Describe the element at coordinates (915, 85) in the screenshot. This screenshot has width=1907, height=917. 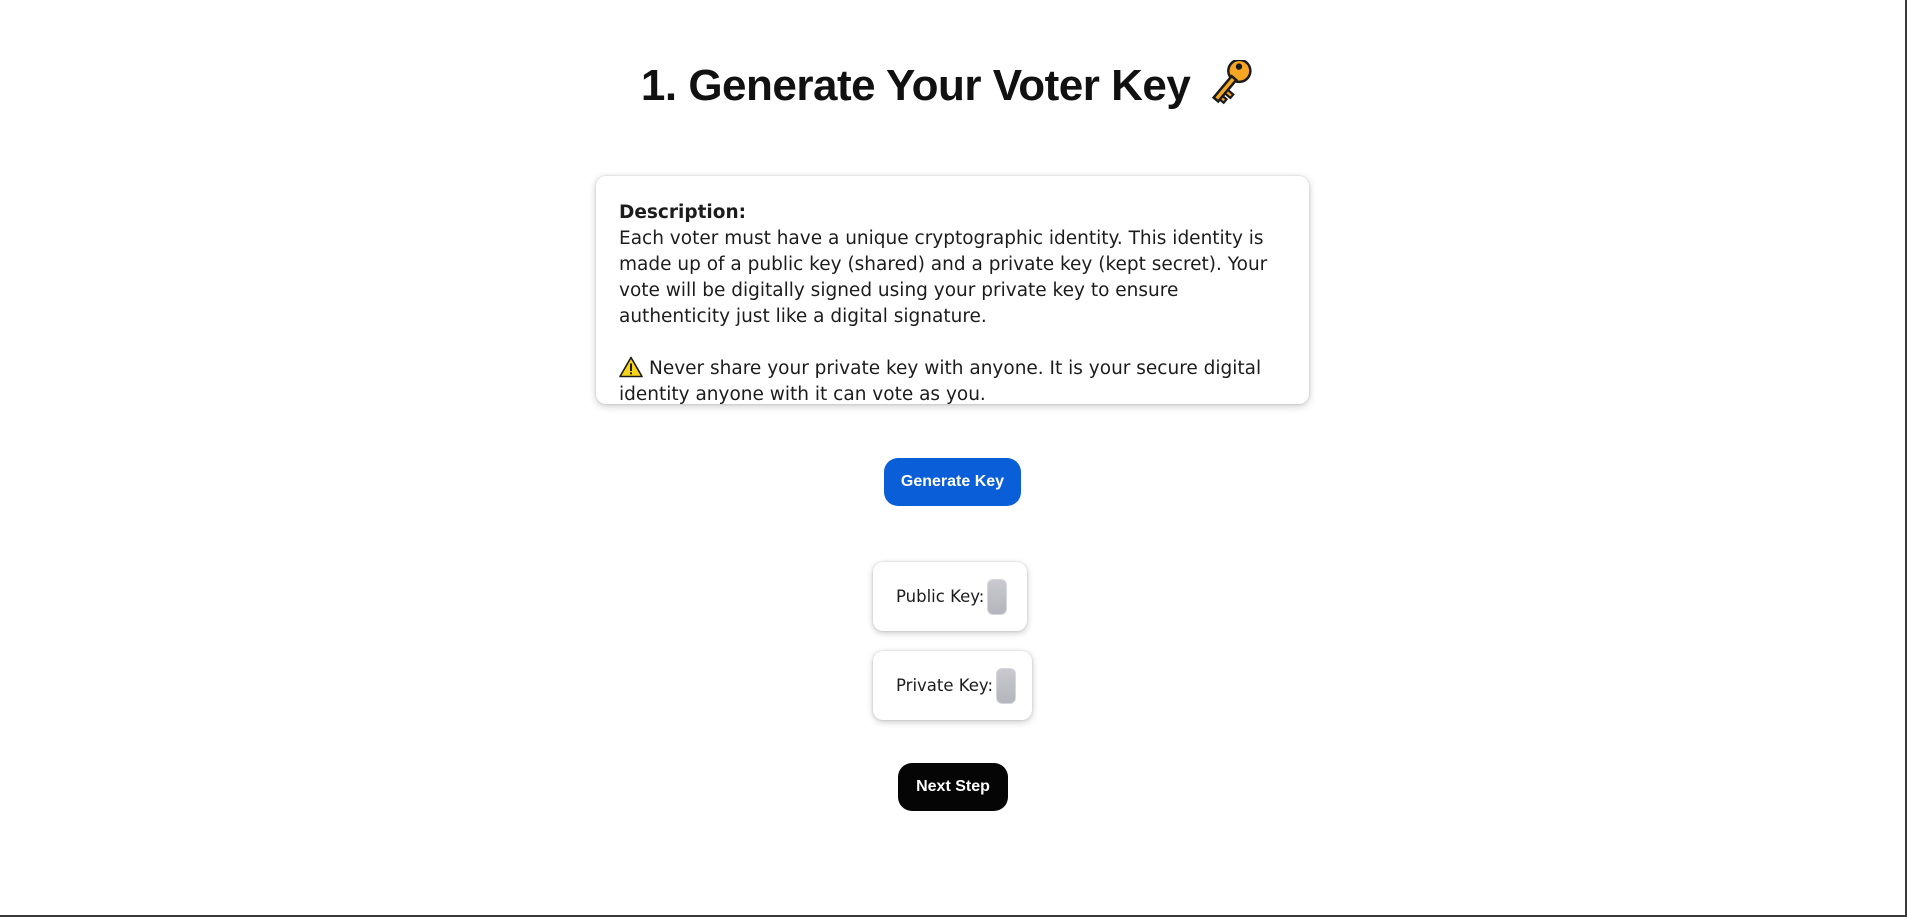
I see `page-title-text: 1. Generate Your Voter Key` at that location.